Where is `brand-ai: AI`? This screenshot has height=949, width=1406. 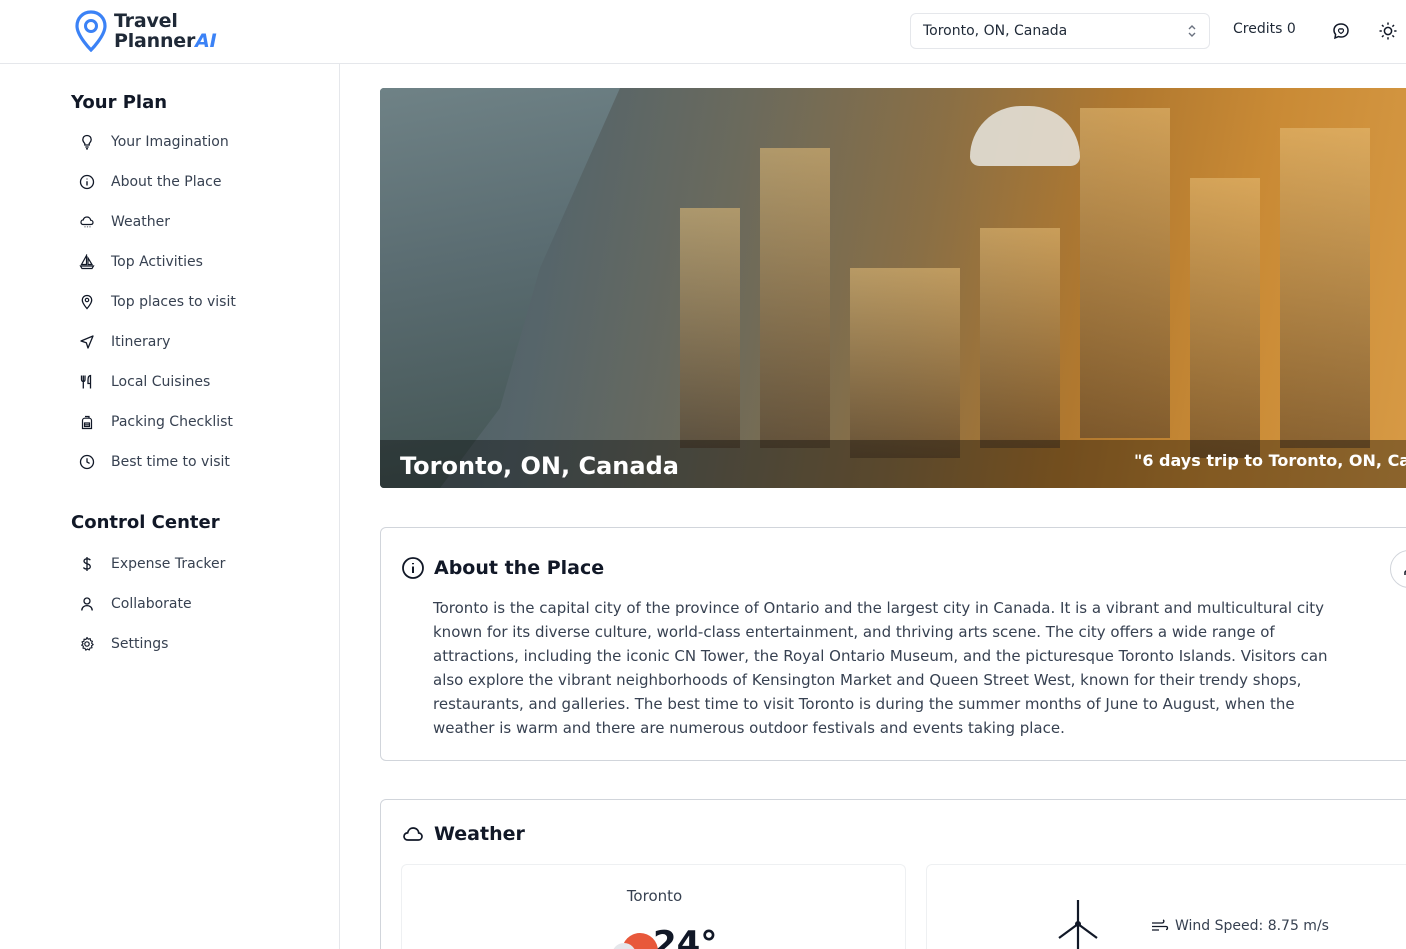
brand-ai: AI is located at coordinates (206, 41).